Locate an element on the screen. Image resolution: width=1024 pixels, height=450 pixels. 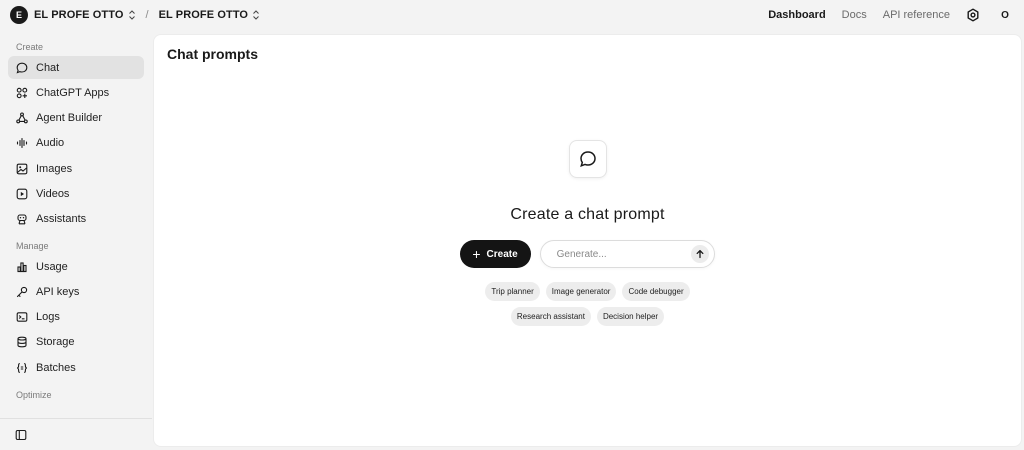
generate-field is located at coordinates (627, 254).